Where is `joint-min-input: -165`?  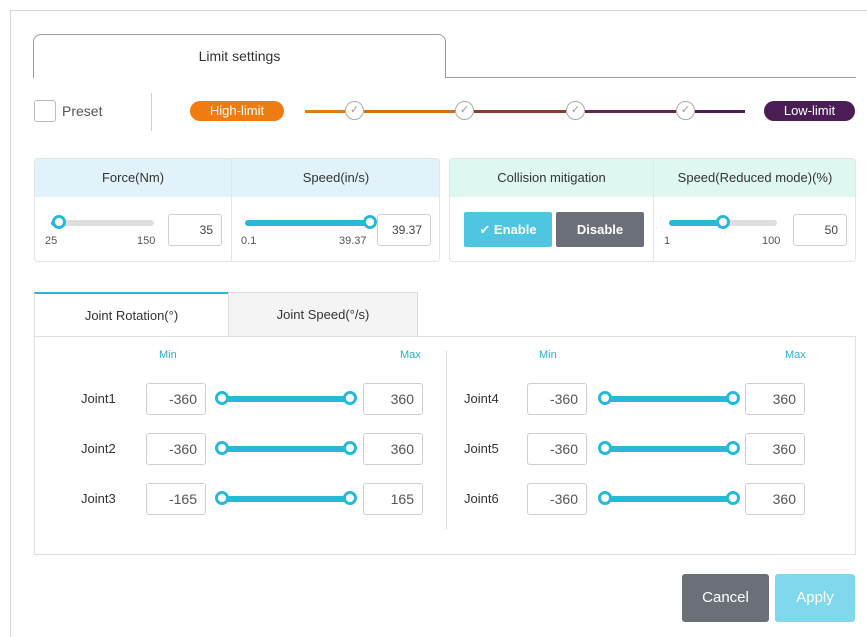
joint-min-input: -165 is located at coordinates (176, 499).